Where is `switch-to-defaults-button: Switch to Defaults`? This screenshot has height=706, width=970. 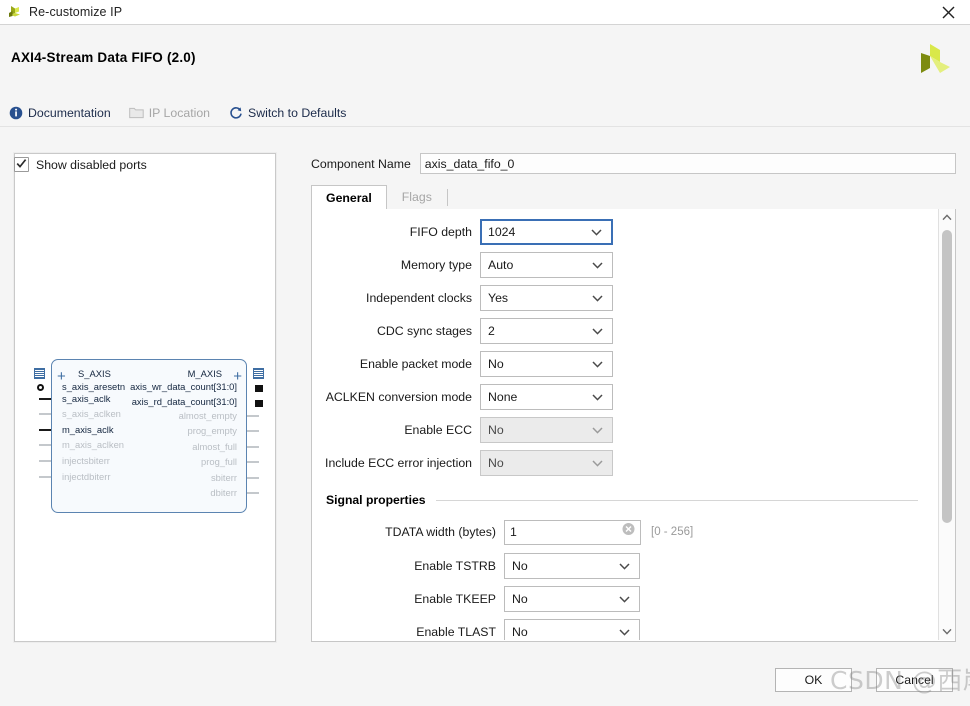
switch-to-defaults-button: Switch to Defaults is located at coordinates (287, 112).